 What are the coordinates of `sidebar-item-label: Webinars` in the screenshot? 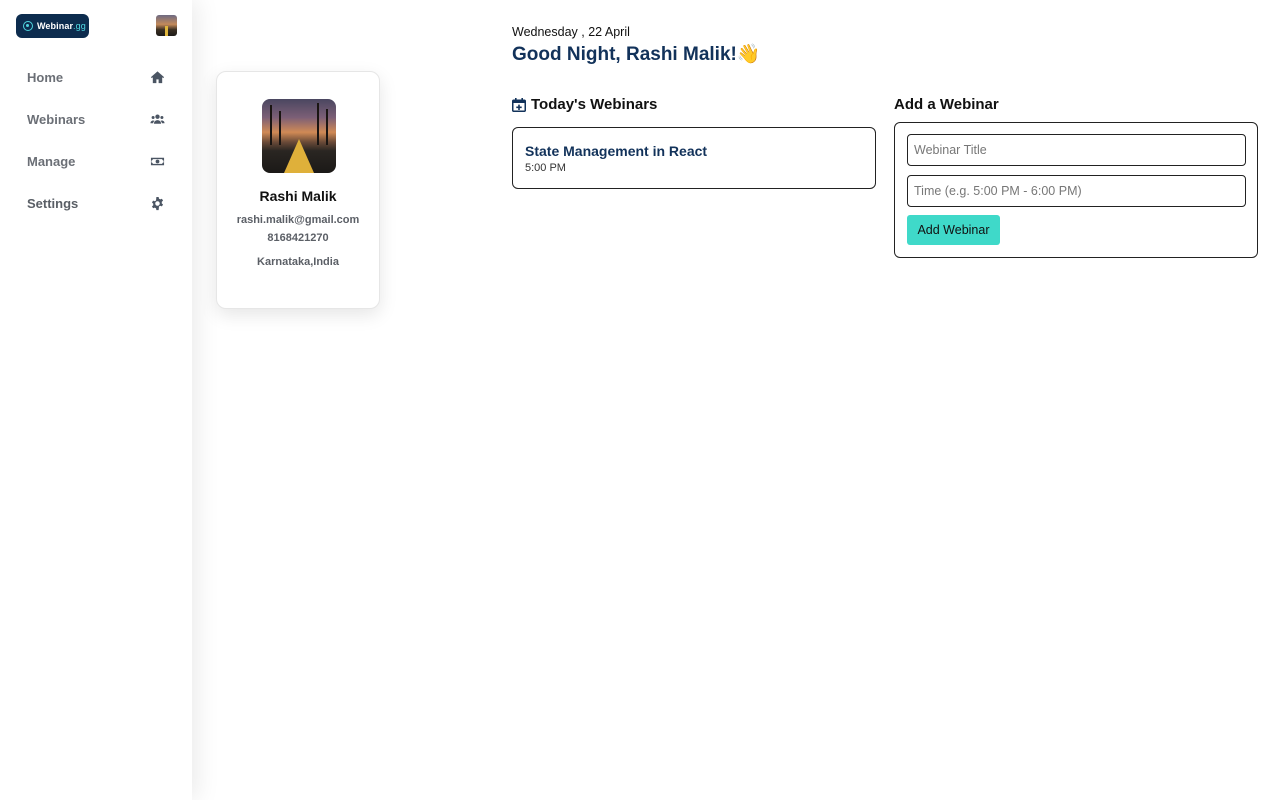 It's located at (56, 119).